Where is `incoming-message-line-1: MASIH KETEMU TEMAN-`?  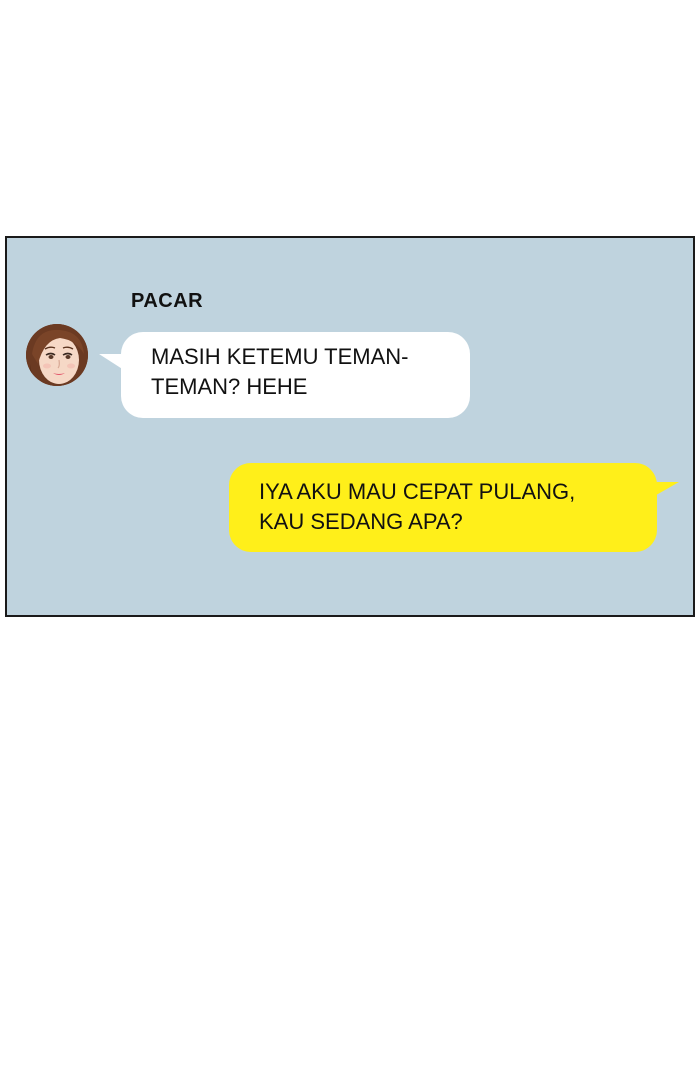
incoming-message-line-1: MASIH KETEMU TEMAN- is located at coordinates (280, 356).